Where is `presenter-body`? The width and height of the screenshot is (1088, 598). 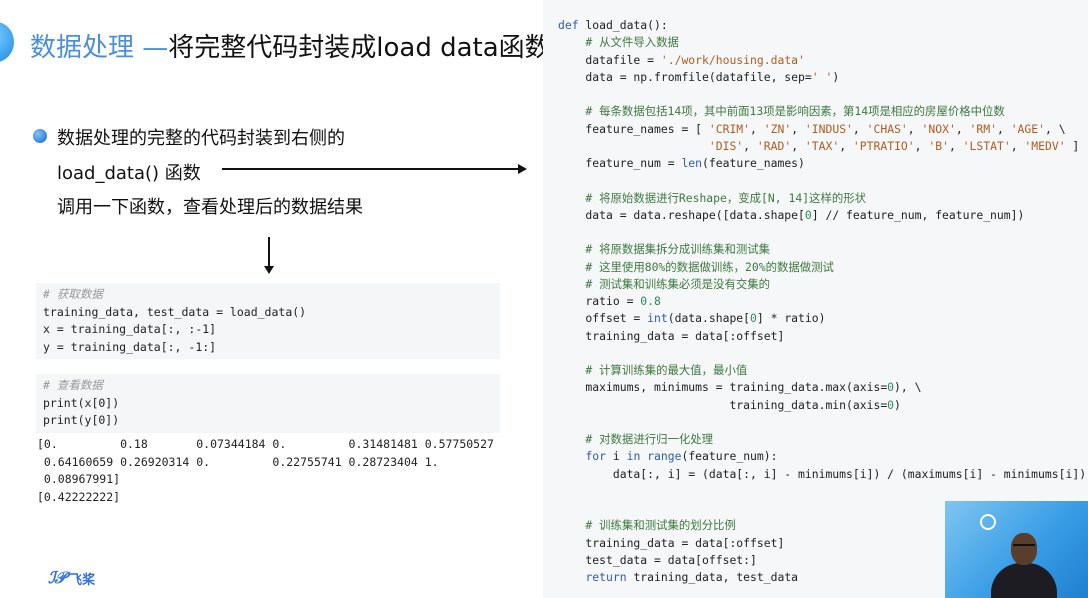 presenter-body is located at coordinates (1024, 580).